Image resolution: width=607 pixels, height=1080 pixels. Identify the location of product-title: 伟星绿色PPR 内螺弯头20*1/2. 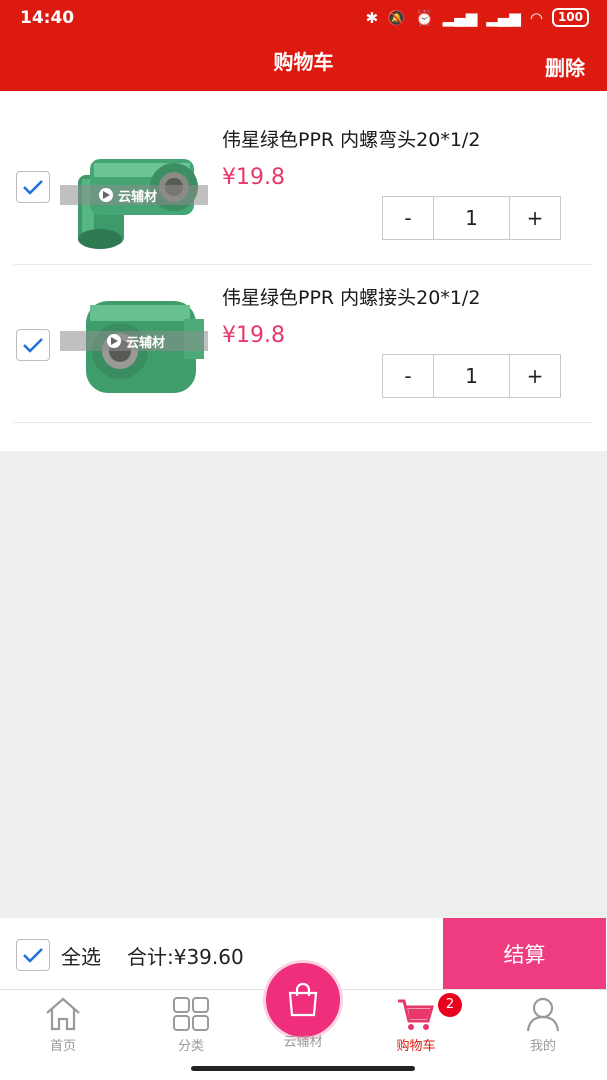
(351, 138).